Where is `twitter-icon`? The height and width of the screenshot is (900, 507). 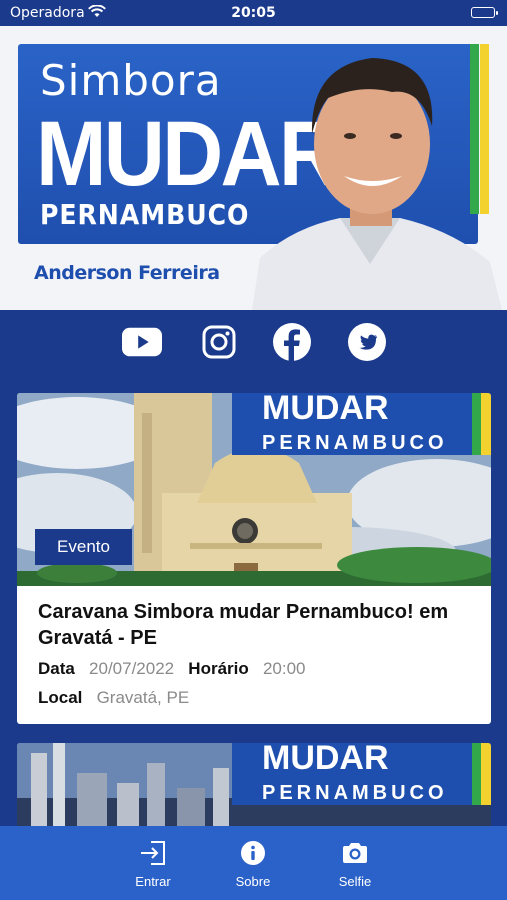
twitter-icon is located at coordinates (367, 342).